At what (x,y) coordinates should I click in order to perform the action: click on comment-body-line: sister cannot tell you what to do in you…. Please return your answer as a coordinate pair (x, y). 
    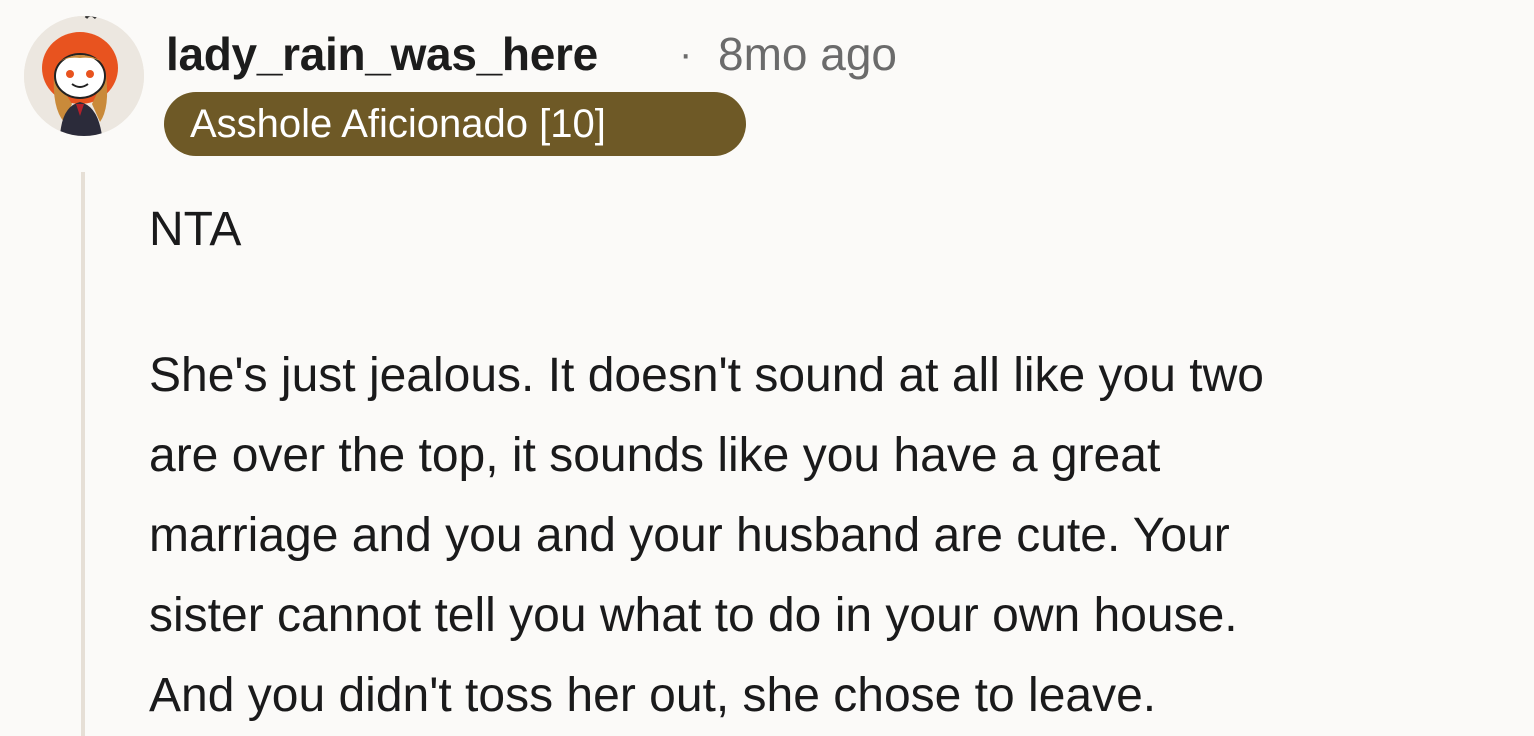
    Looking at the image, I should click on (693, 615).